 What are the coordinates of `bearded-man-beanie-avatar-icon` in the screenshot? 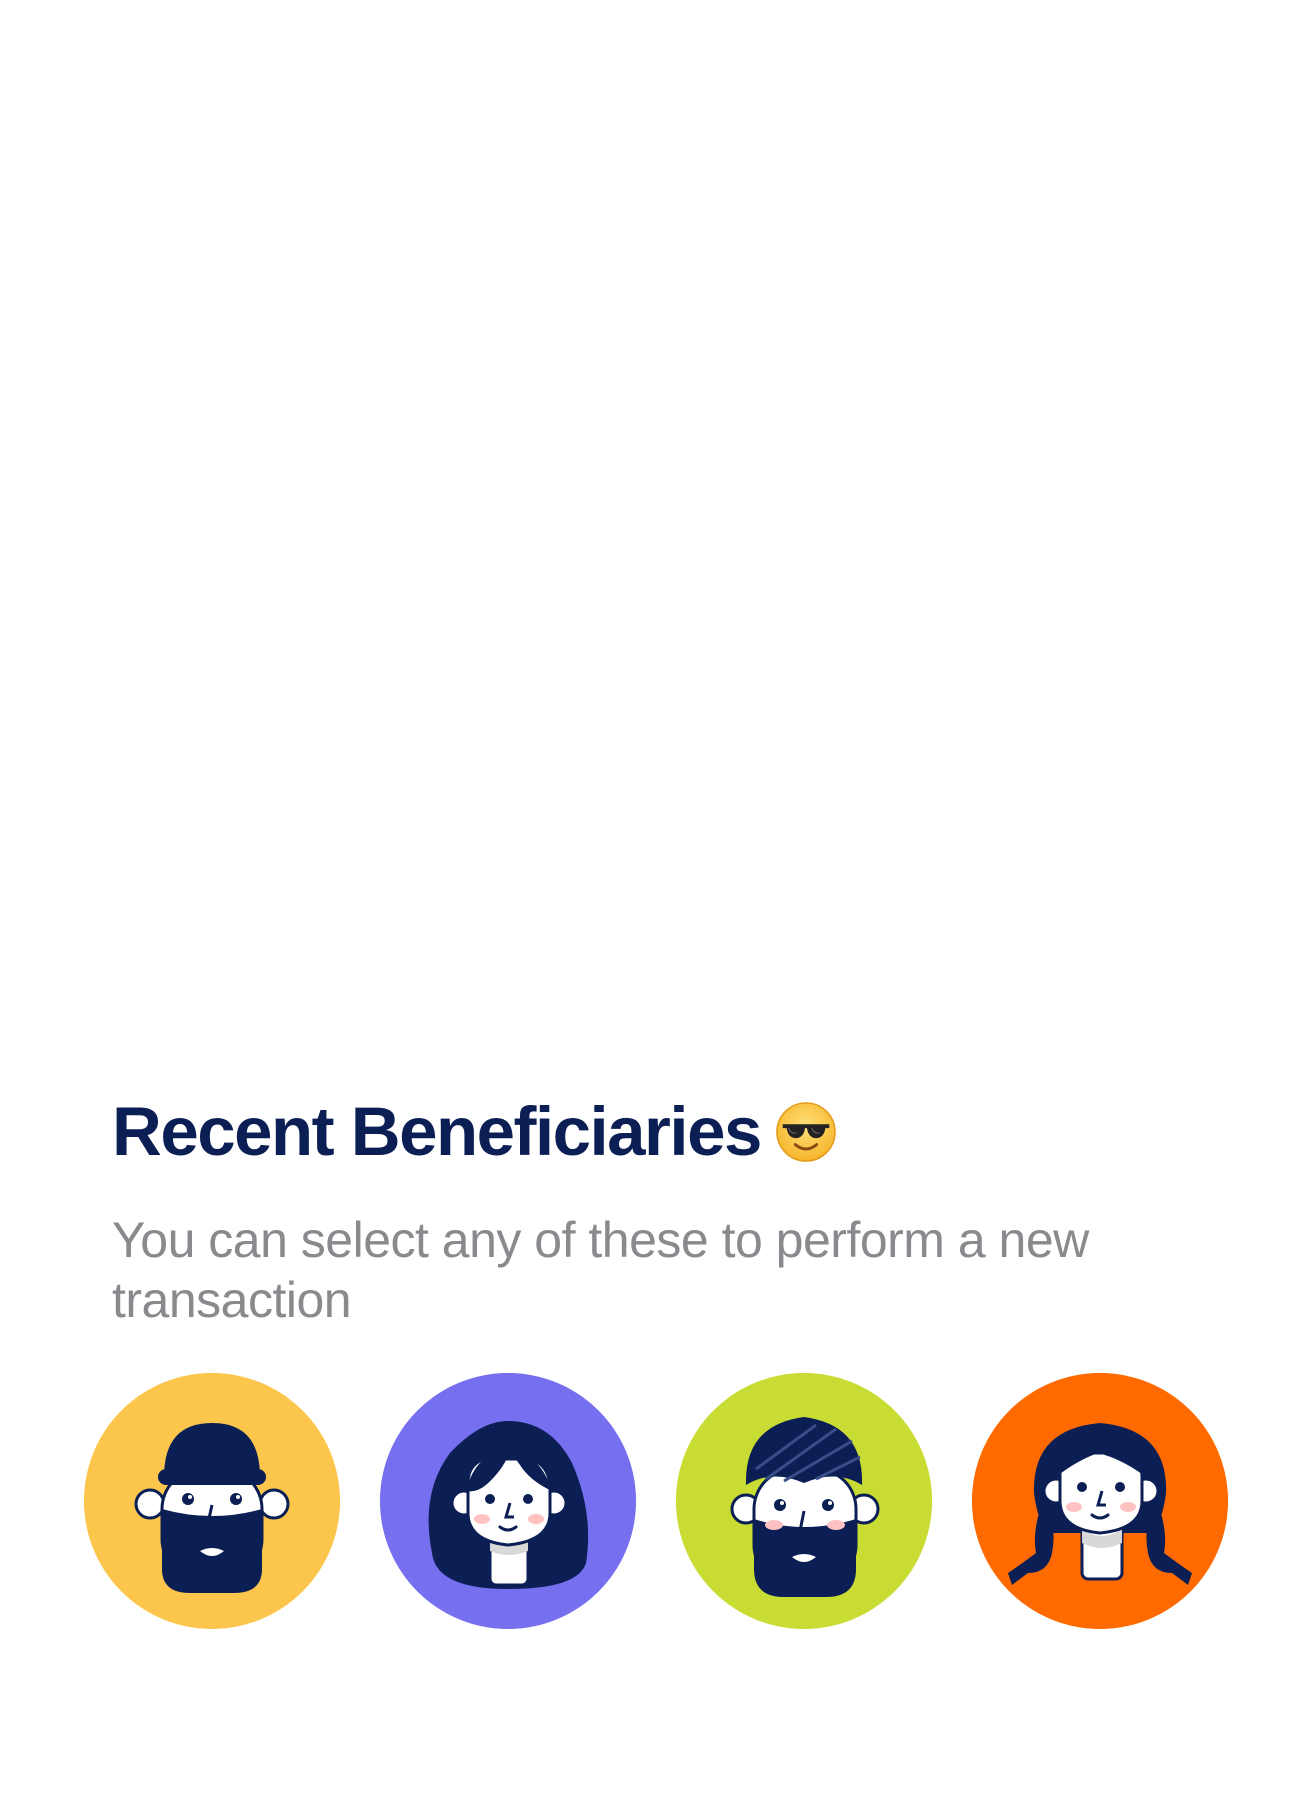 It's located at (212, 1501).